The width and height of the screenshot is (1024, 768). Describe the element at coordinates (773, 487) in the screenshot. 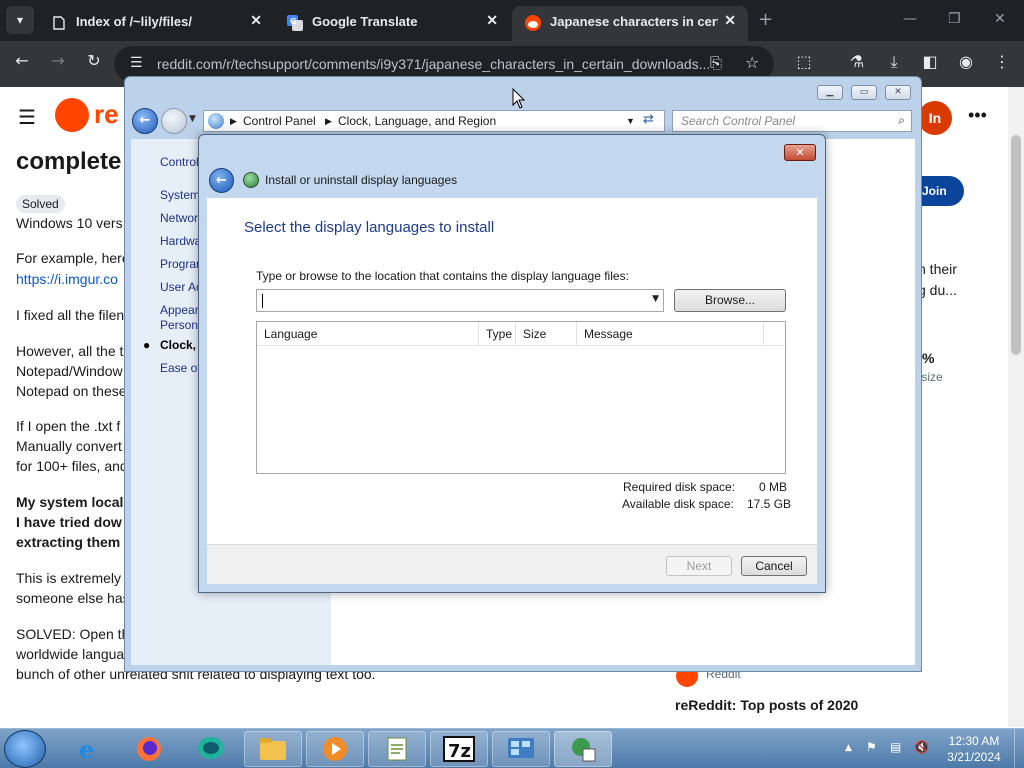

I see `required-space-value: 0 MB` at that location.